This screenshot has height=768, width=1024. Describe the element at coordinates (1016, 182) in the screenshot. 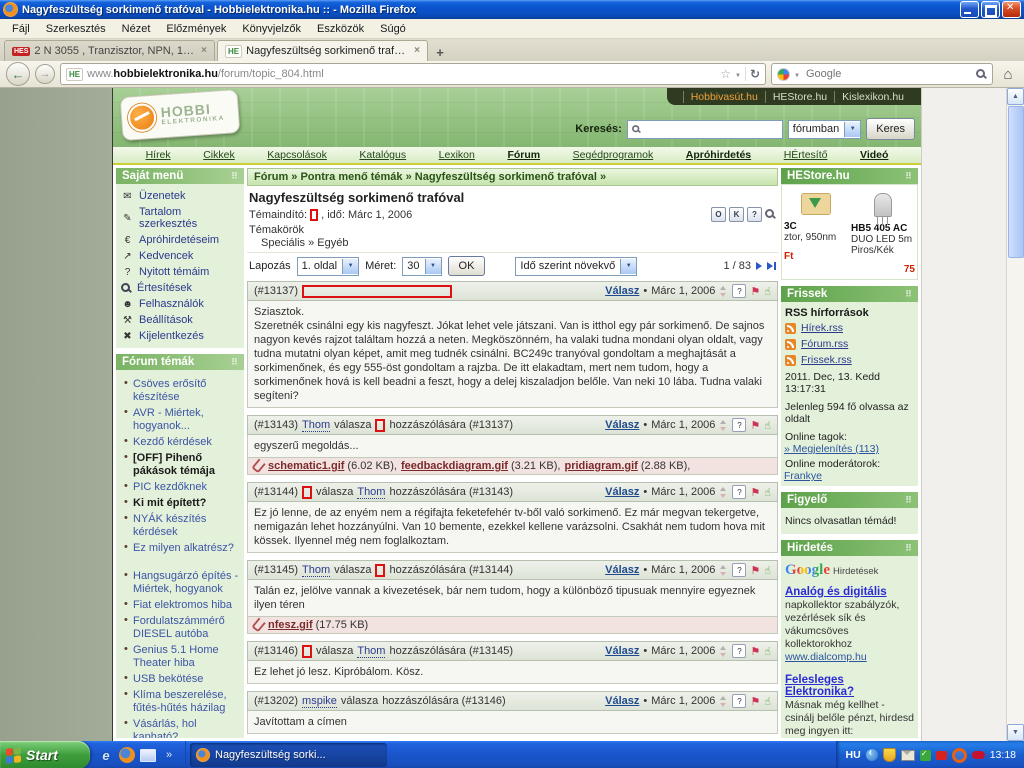

I see `scrollbar-thumb` at that location.